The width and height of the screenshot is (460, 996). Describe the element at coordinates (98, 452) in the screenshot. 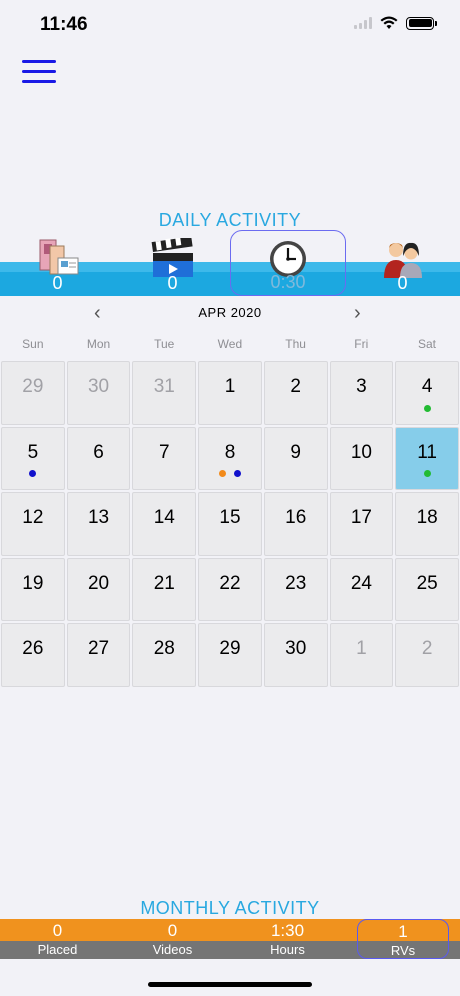

I see `day-number: 6` at that location.